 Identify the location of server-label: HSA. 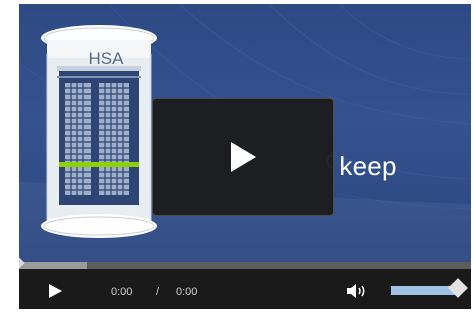
(106, 58).